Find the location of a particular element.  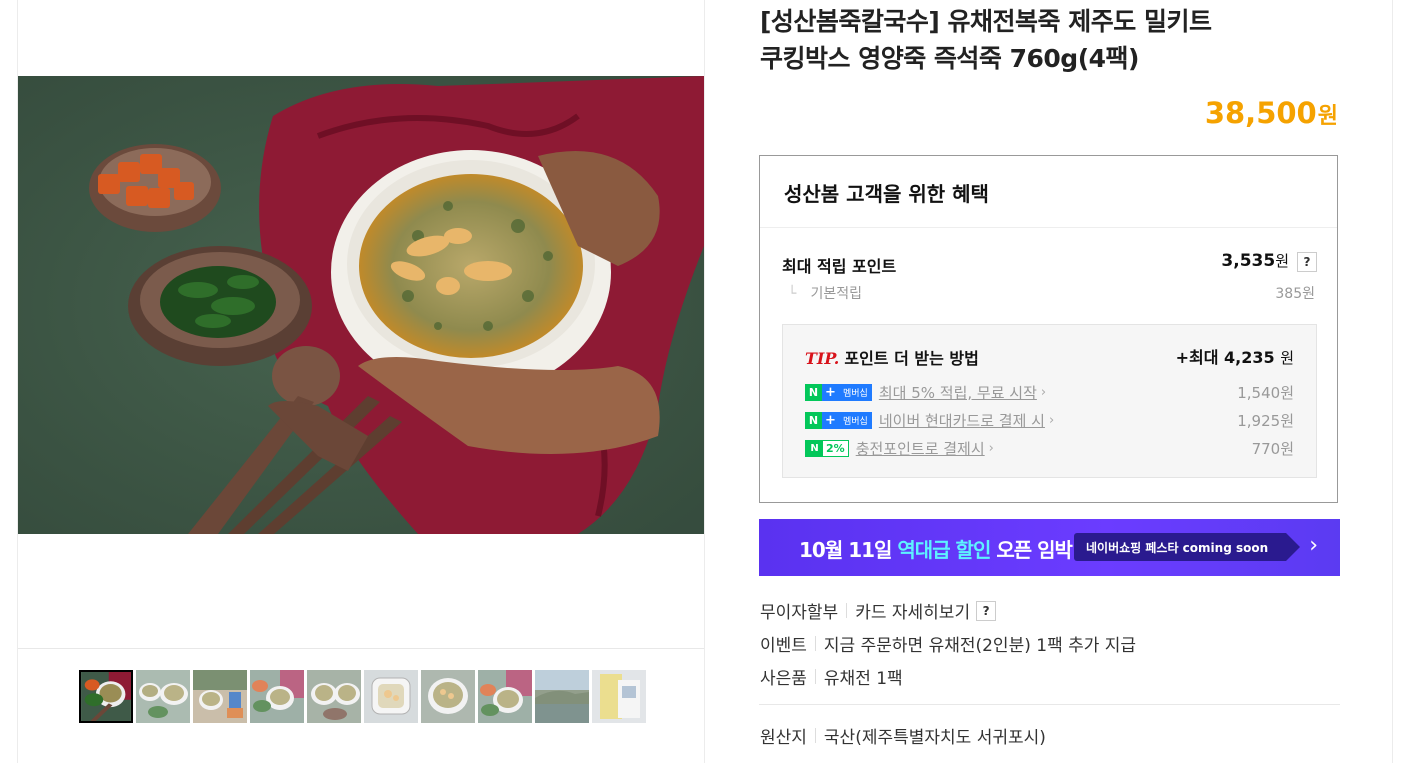

installment-label: 무이자할부 is located at coordinates (799, 613).